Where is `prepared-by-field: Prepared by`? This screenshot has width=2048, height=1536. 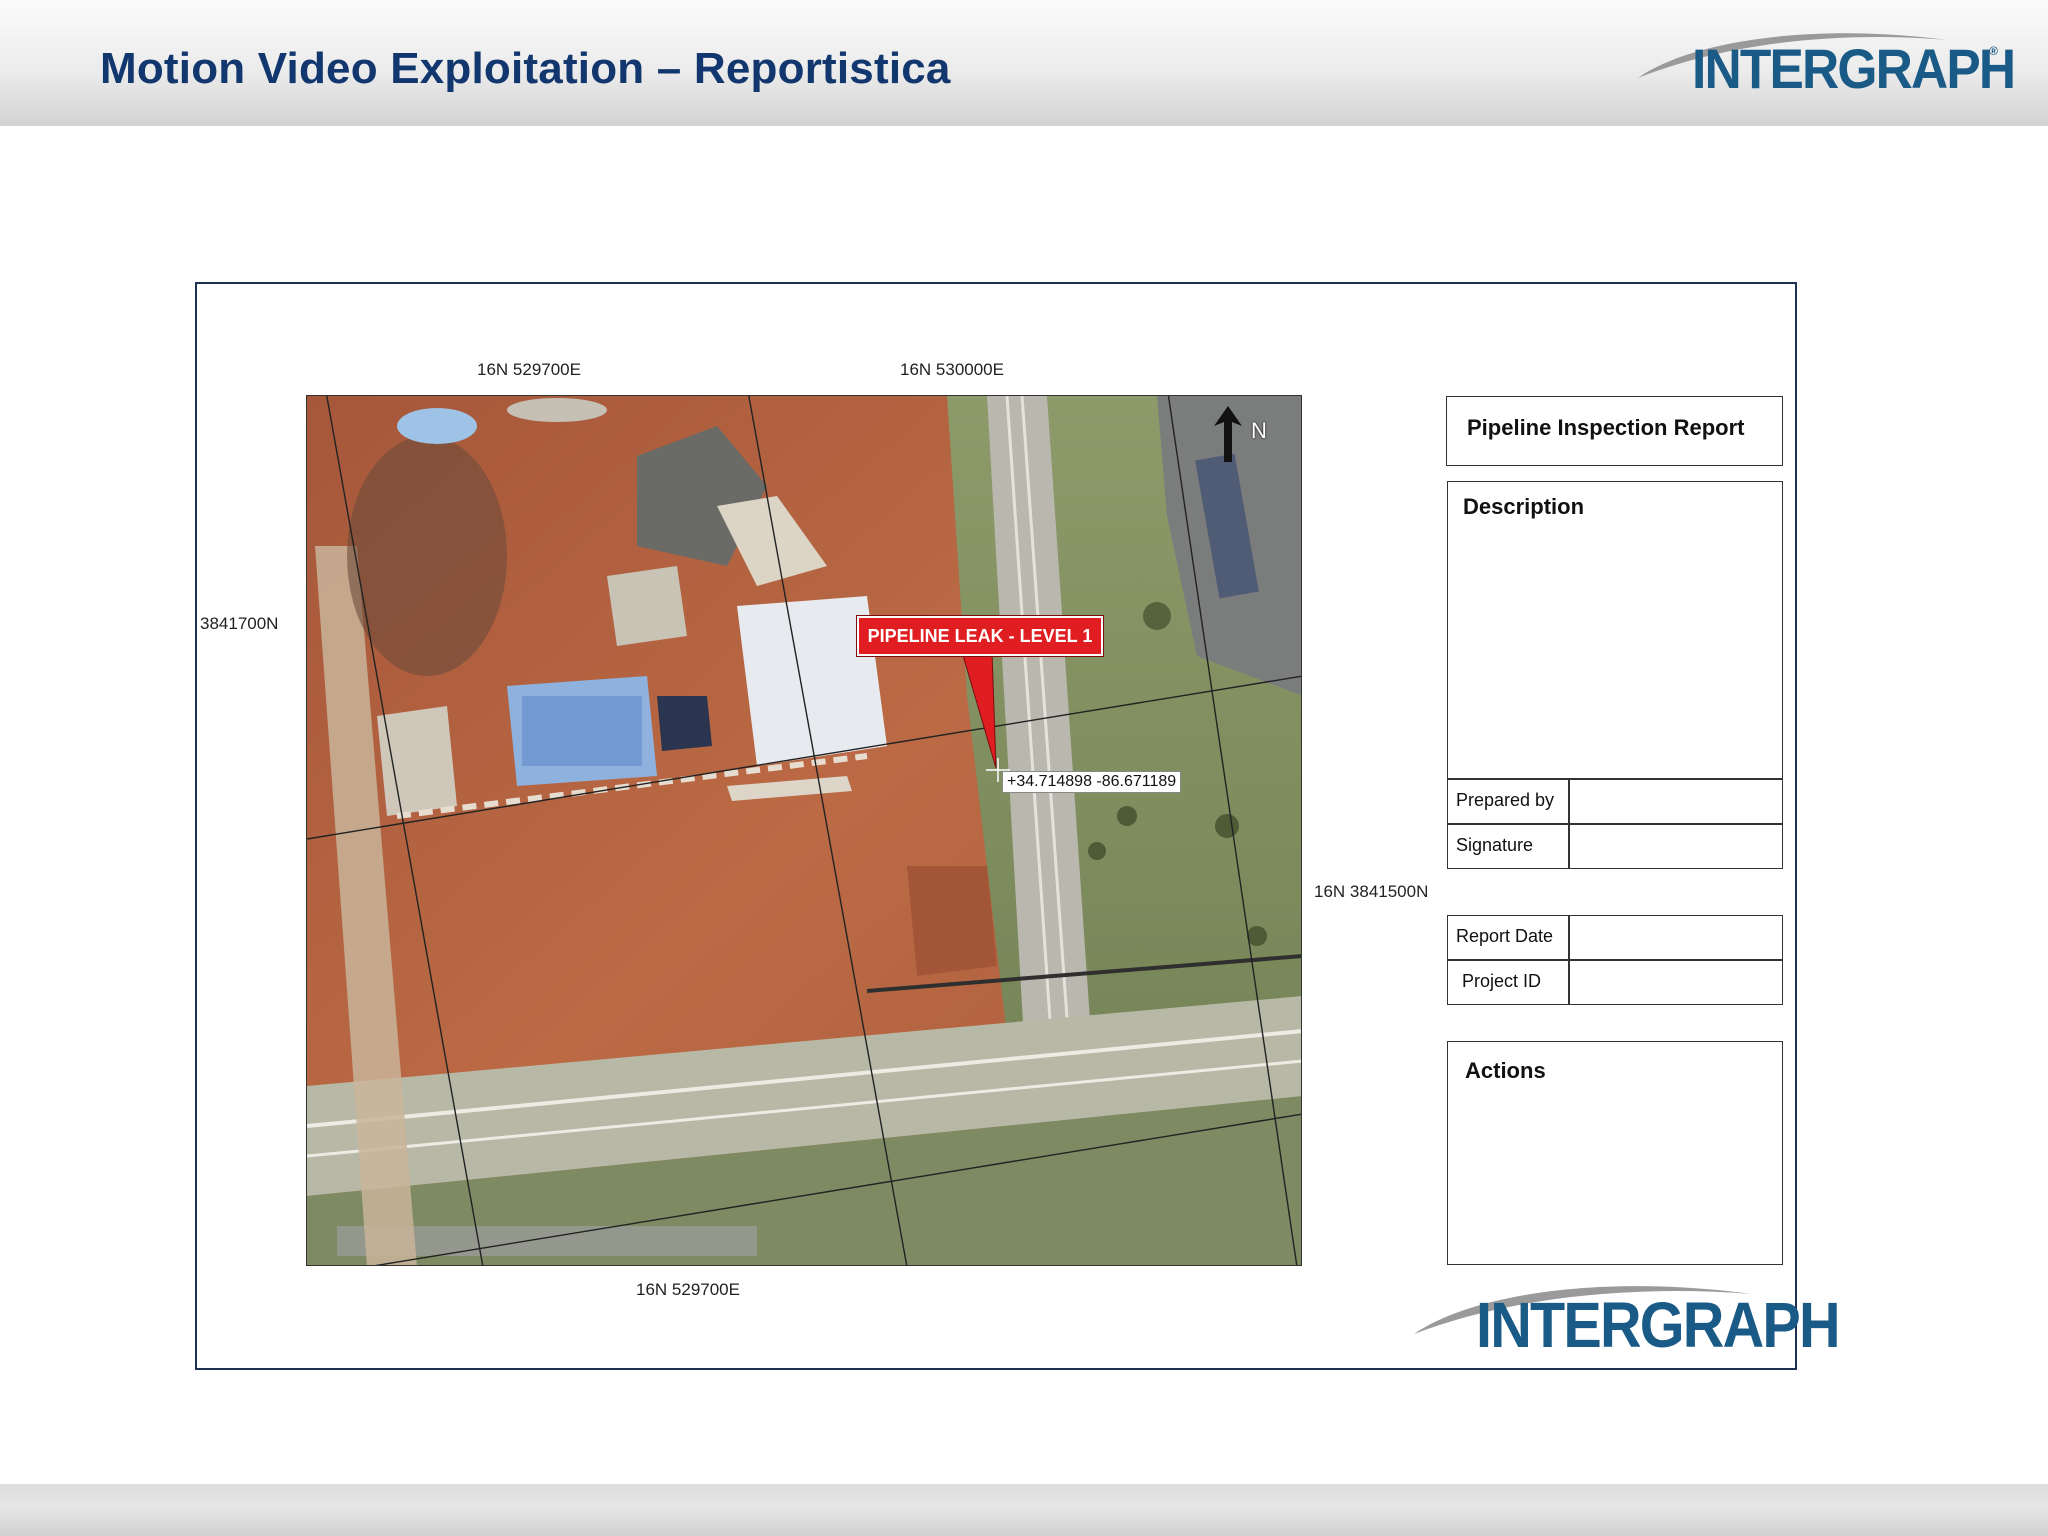
prepared-by-field: Prepared by is located at coordinates (1615, 801).